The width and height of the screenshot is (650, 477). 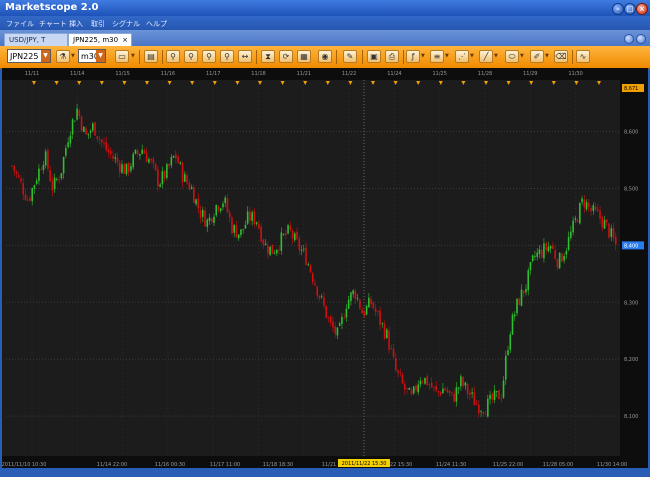 I want to click on line-tool-icon: ╱, so click(x=486, y=56).